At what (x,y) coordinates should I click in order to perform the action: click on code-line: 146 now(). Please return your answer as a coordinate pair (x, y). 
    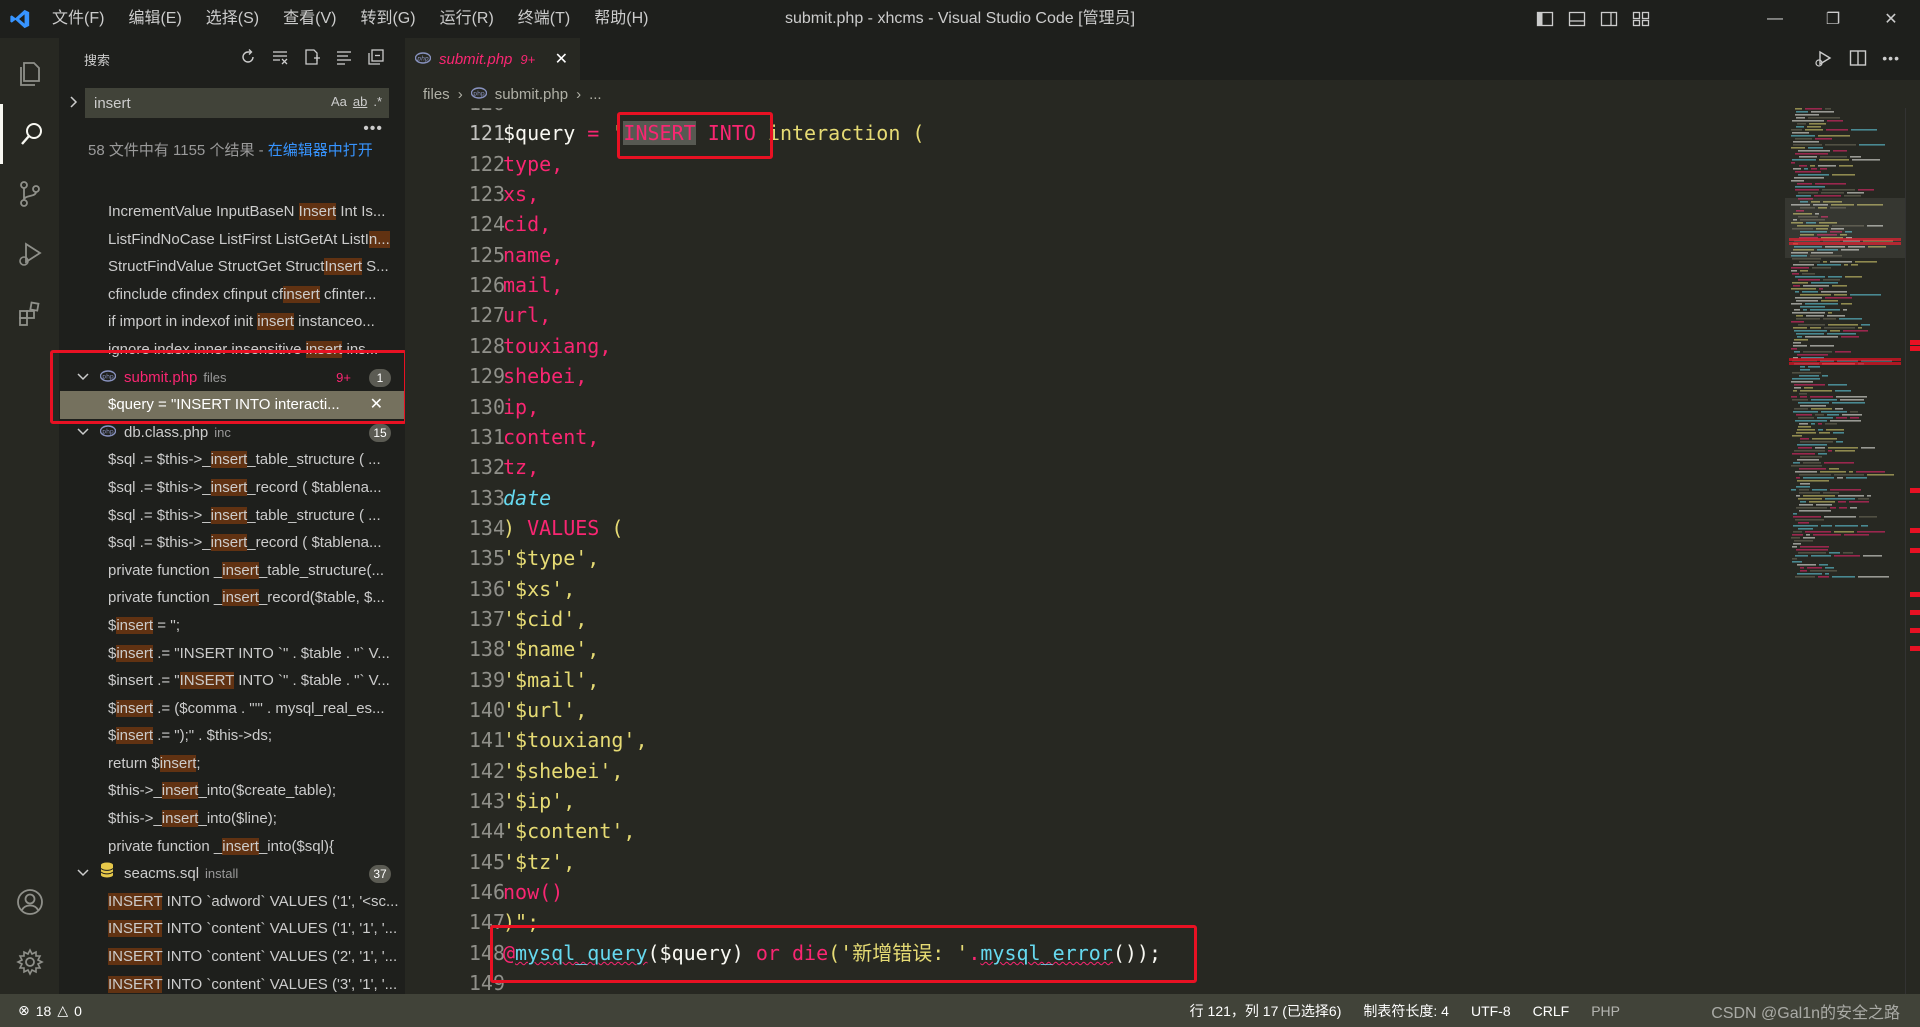
    Looking at the image, I should click on (484, 892).